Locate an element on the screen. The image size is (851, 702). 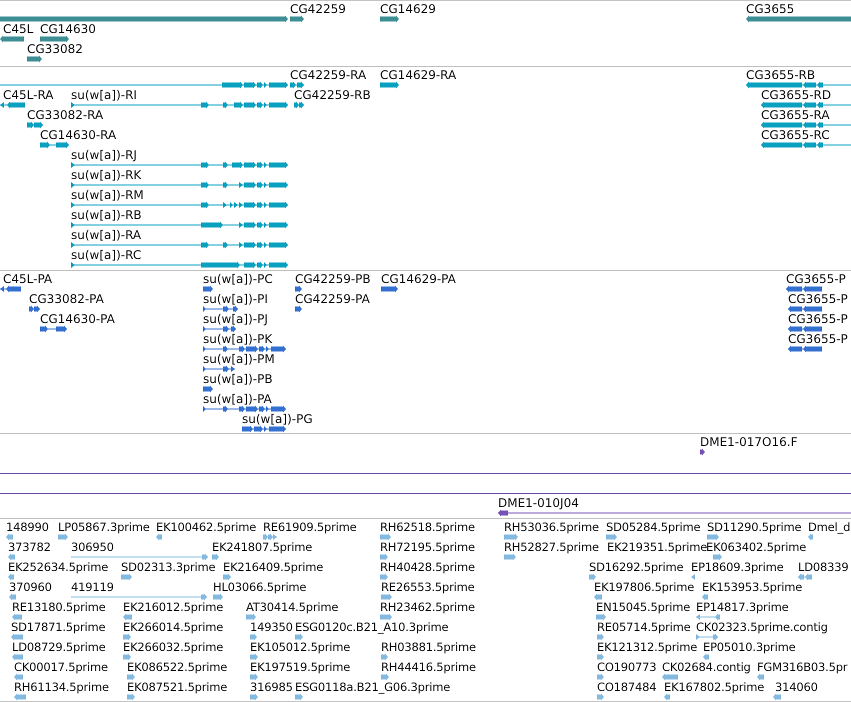
est-label: EK197806.5prime is located at coordinates (644, 587).